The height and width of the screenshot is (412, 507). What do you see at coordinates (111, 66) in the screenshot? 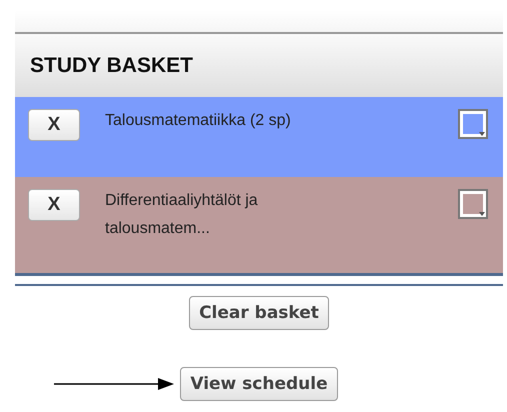
I see `basket-title: STUDY BASKET` at bounding box center [111, 66].